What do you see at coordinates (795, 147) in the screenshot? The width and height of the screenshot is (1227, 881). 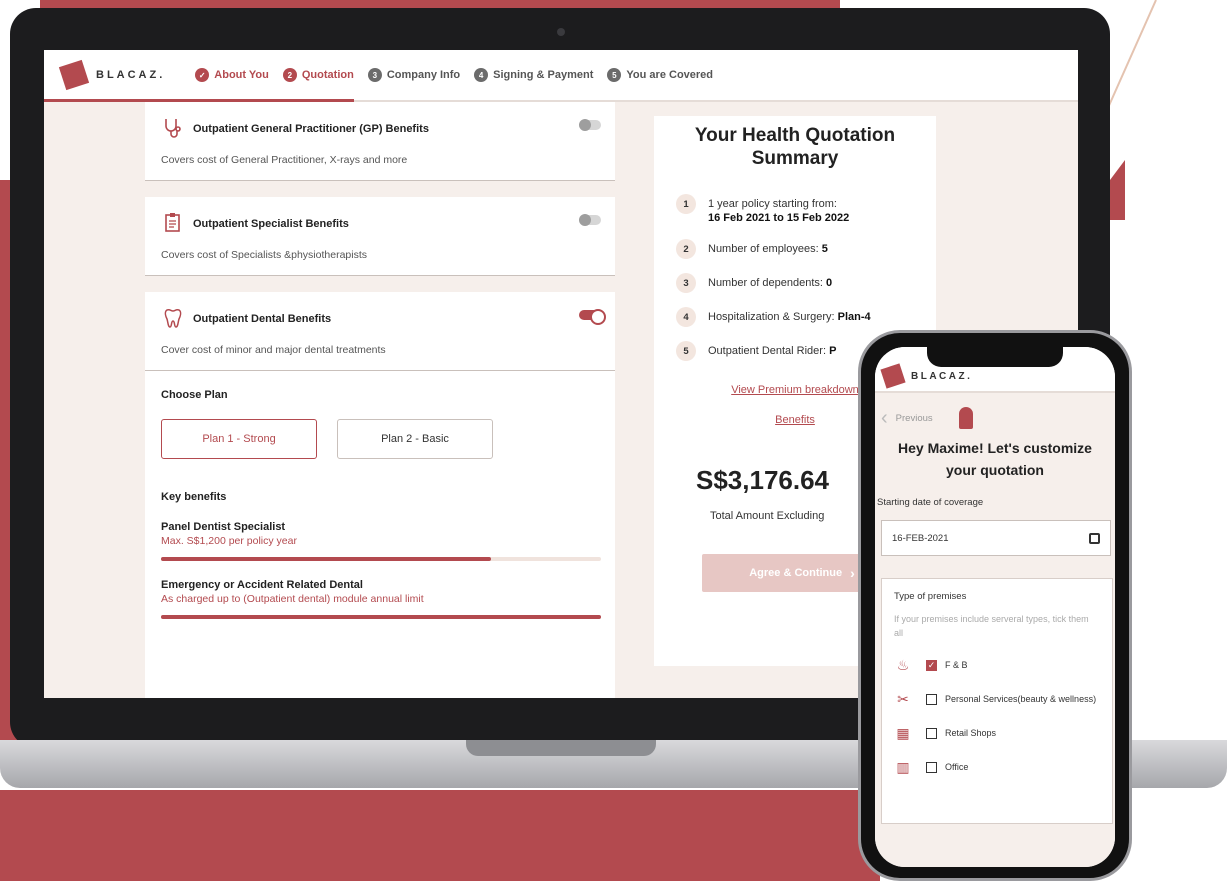 I see `summary-title: Your Health Quotation Summary` at bounding box center [795, 147].